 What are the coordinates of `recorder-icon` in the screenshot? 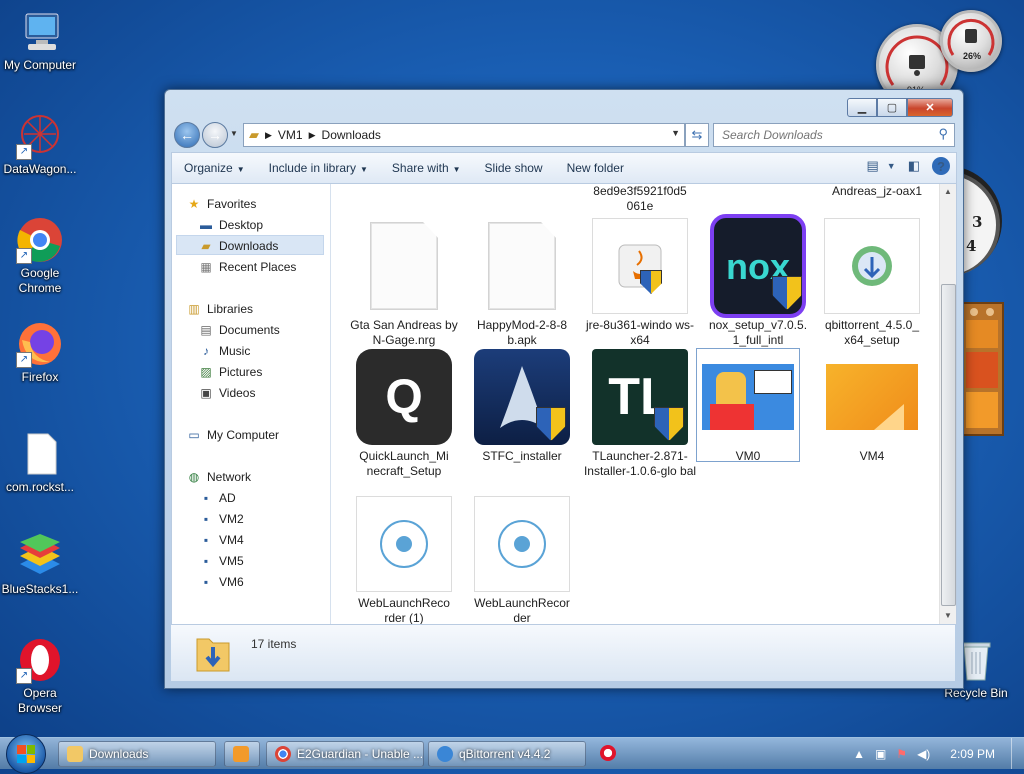 It's located at (404, 544).